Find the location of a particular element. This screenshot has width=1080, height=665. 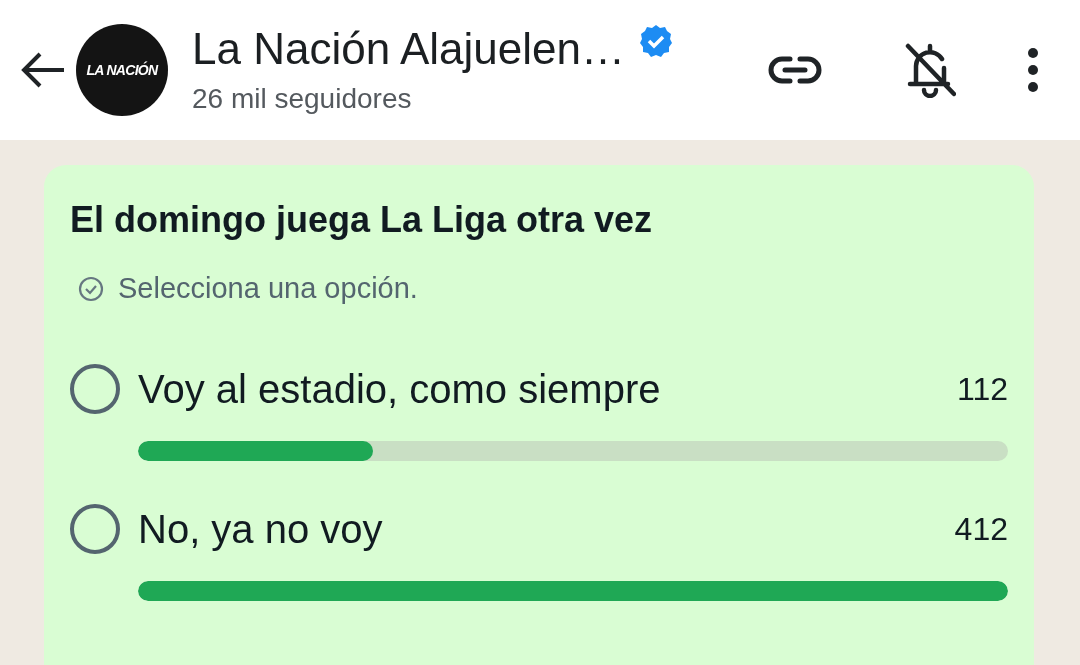

option-label: No, ya no voy is located at coordinates (261, 529).